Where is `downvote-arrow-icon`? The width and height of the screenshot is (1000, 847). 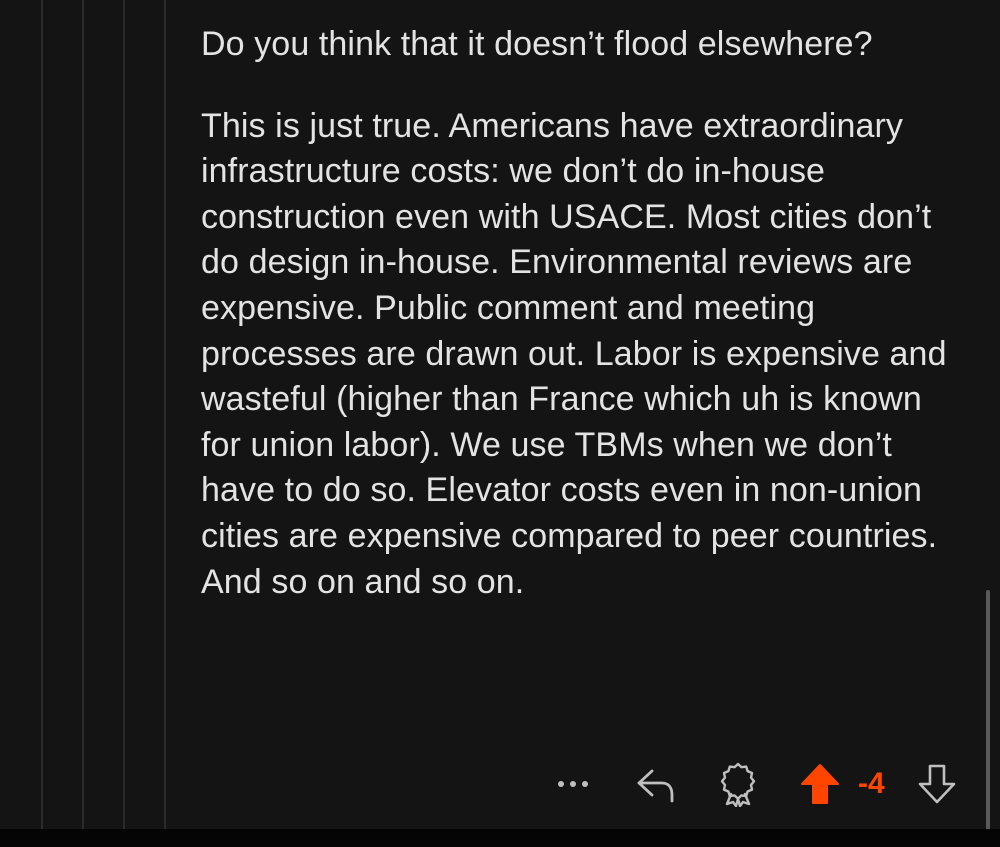 downvote-arrow-icon is located at coordinates (937, 784).